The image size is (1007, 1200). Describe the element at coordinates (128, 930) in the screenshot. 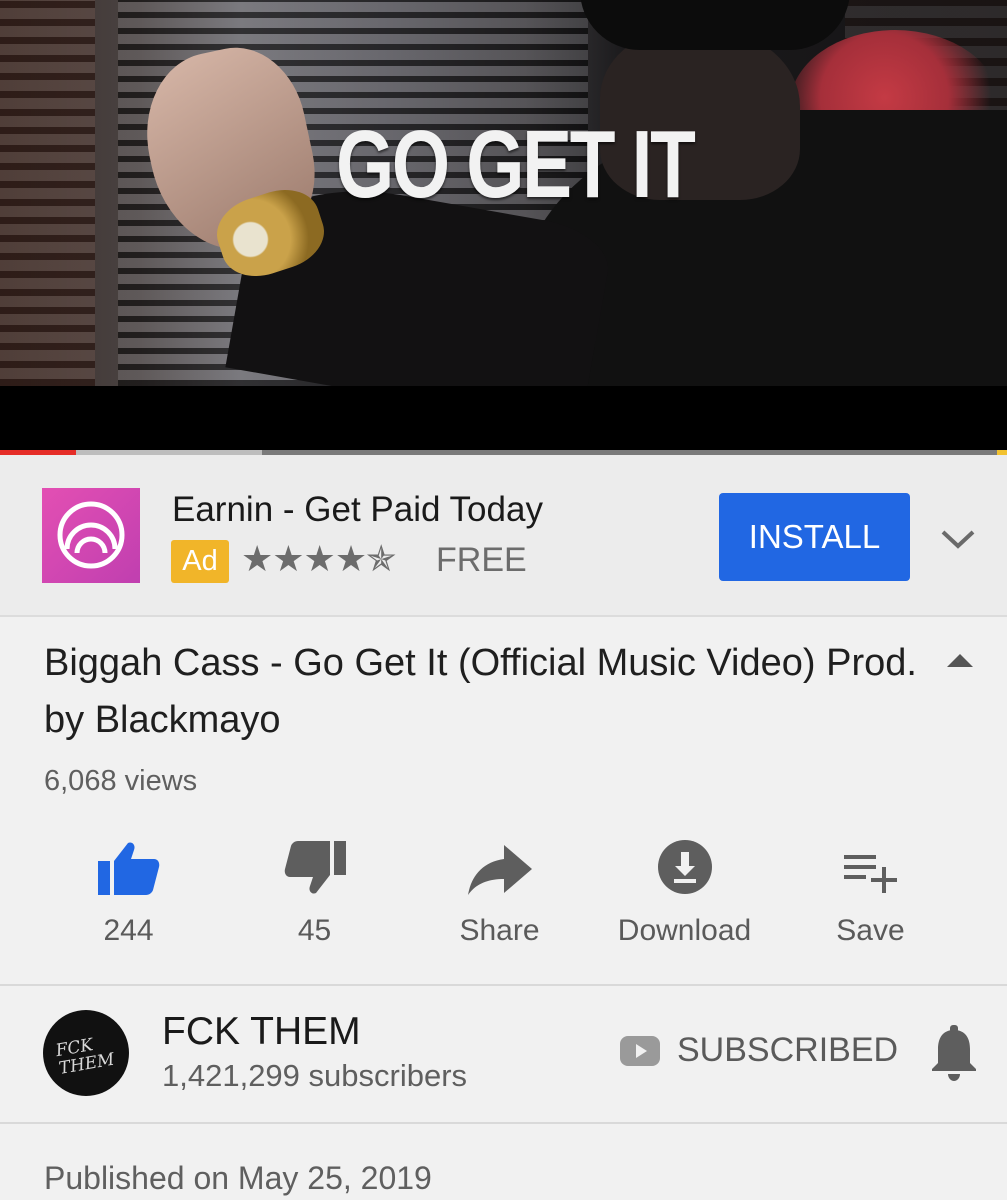

I see `like-count: 244` at that location.